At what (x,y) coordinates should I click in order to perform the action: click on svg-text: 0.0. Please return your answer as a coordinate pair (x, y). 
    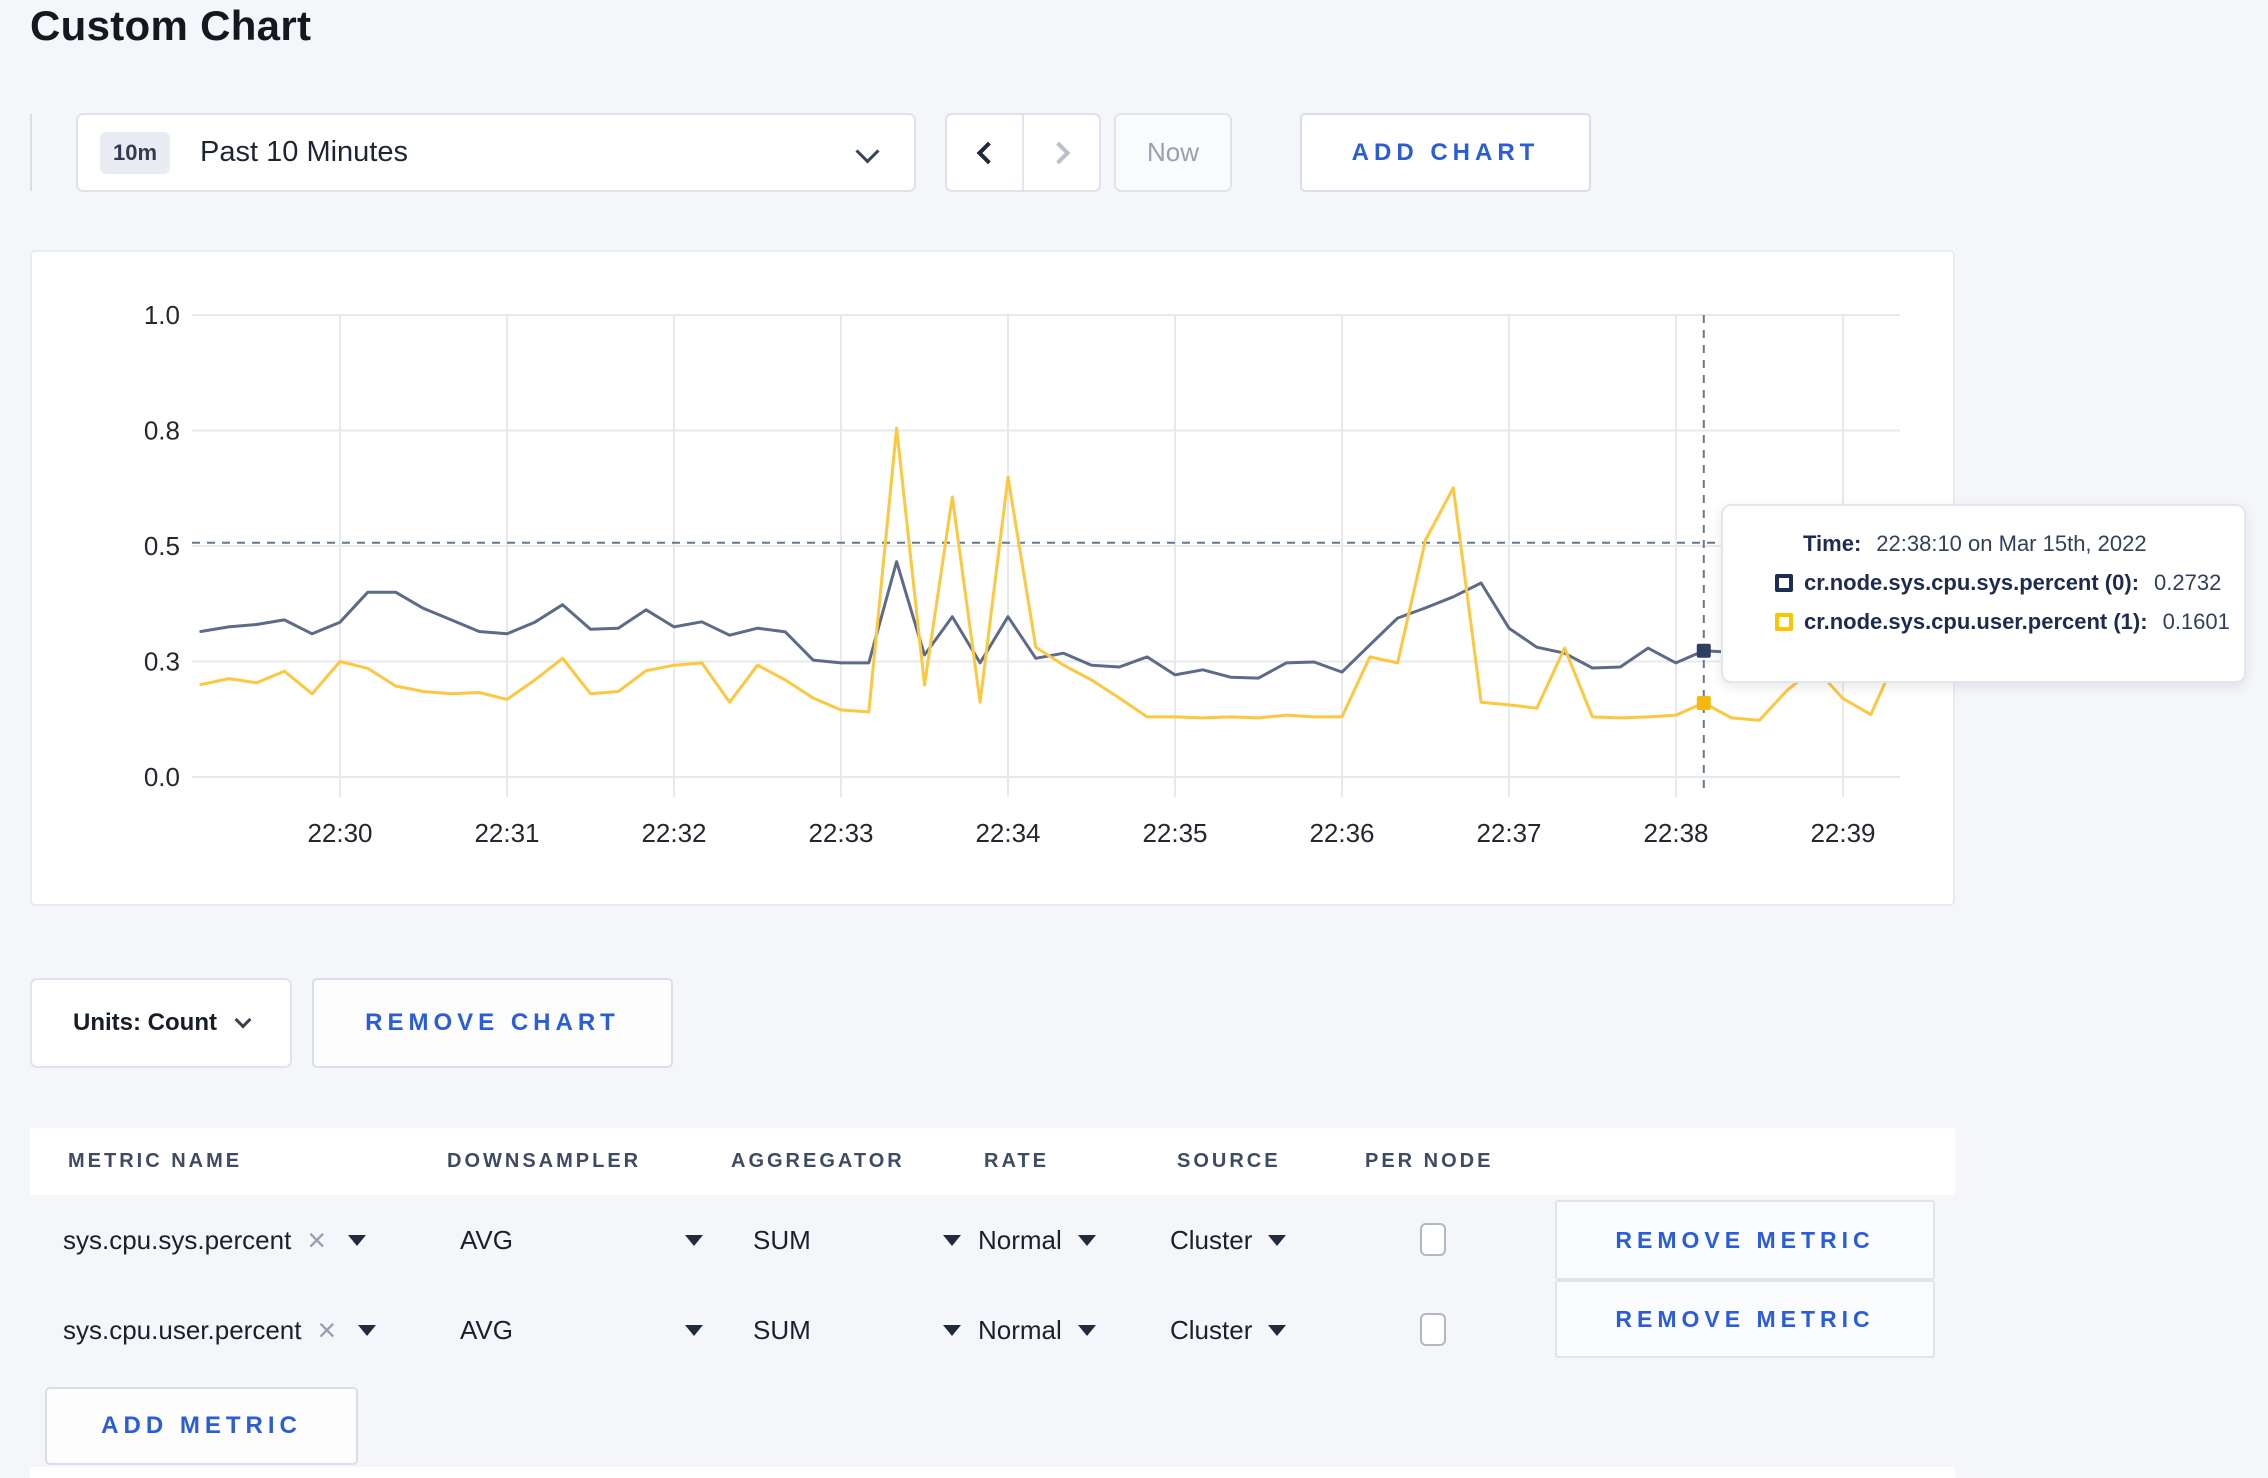
    Looking at the image, I should click on (162, 777).